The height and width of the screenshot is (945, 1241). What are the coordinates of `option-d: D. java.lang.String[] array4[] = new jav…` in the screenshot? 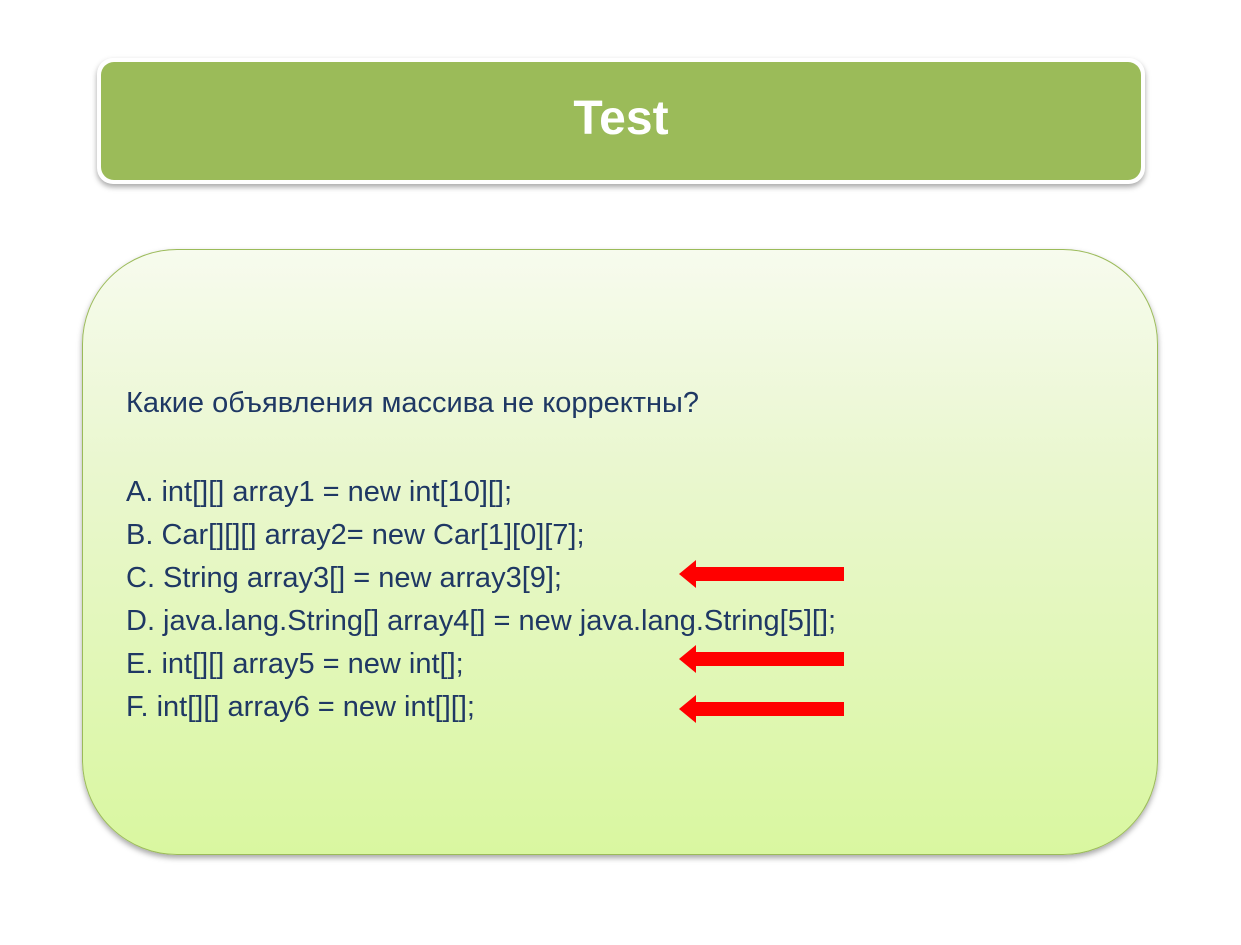 It's located at (481, 621).